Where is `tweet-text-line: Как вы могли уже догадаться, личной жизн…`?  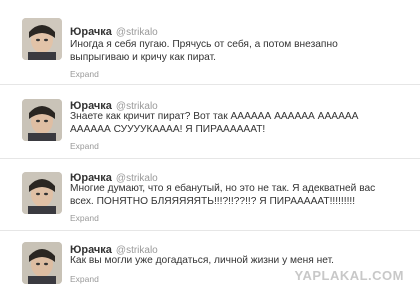
tweet-text-line: Как вы могли уже догадаться, личной жизн… is located at coordinates (202, 260).